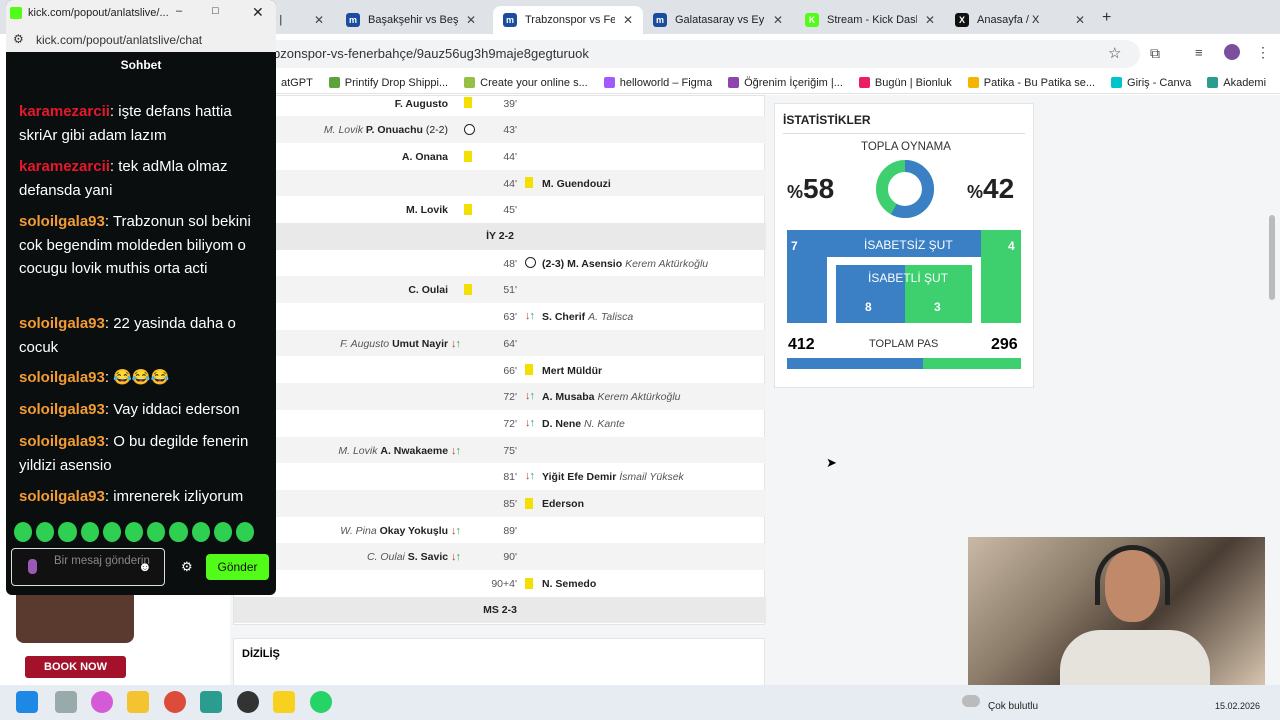 The height and width of the screenshot is (720, 1280). What do you see at coordinates (414, 450) in the screenshot?
I see `player-name: A. Nwakaeme` at bounding box center [414, 450].